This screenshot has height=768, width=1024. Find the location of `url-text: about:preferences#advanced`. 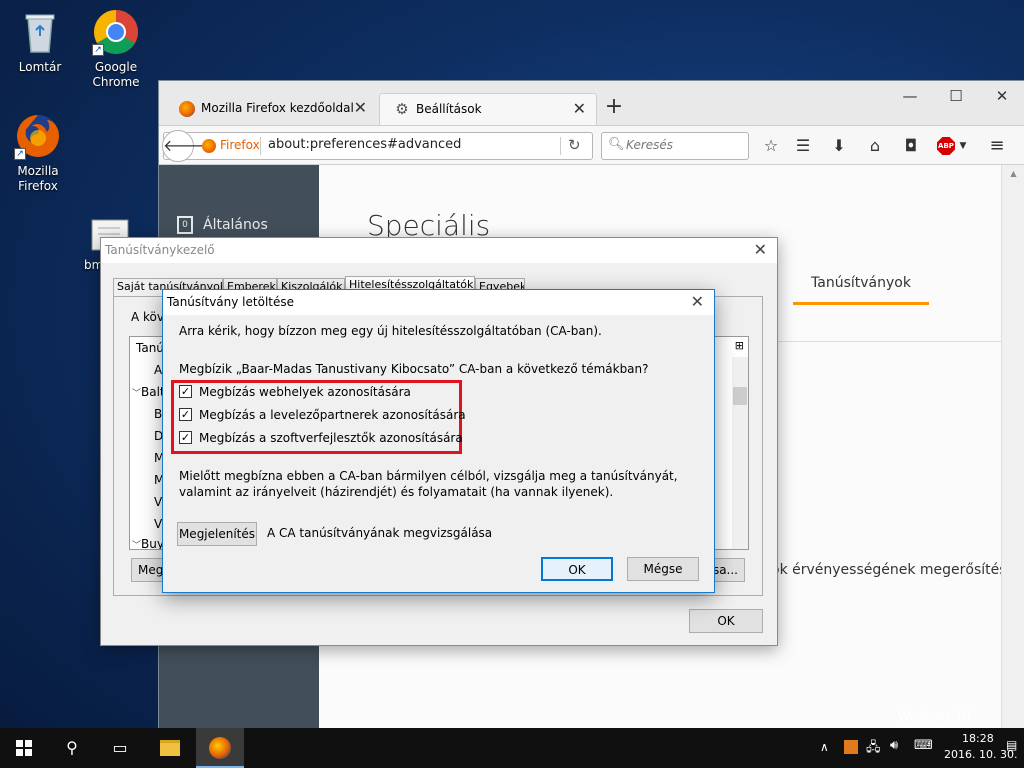

url-text: about:preferences#advanced is located at coordinates (364, 144).